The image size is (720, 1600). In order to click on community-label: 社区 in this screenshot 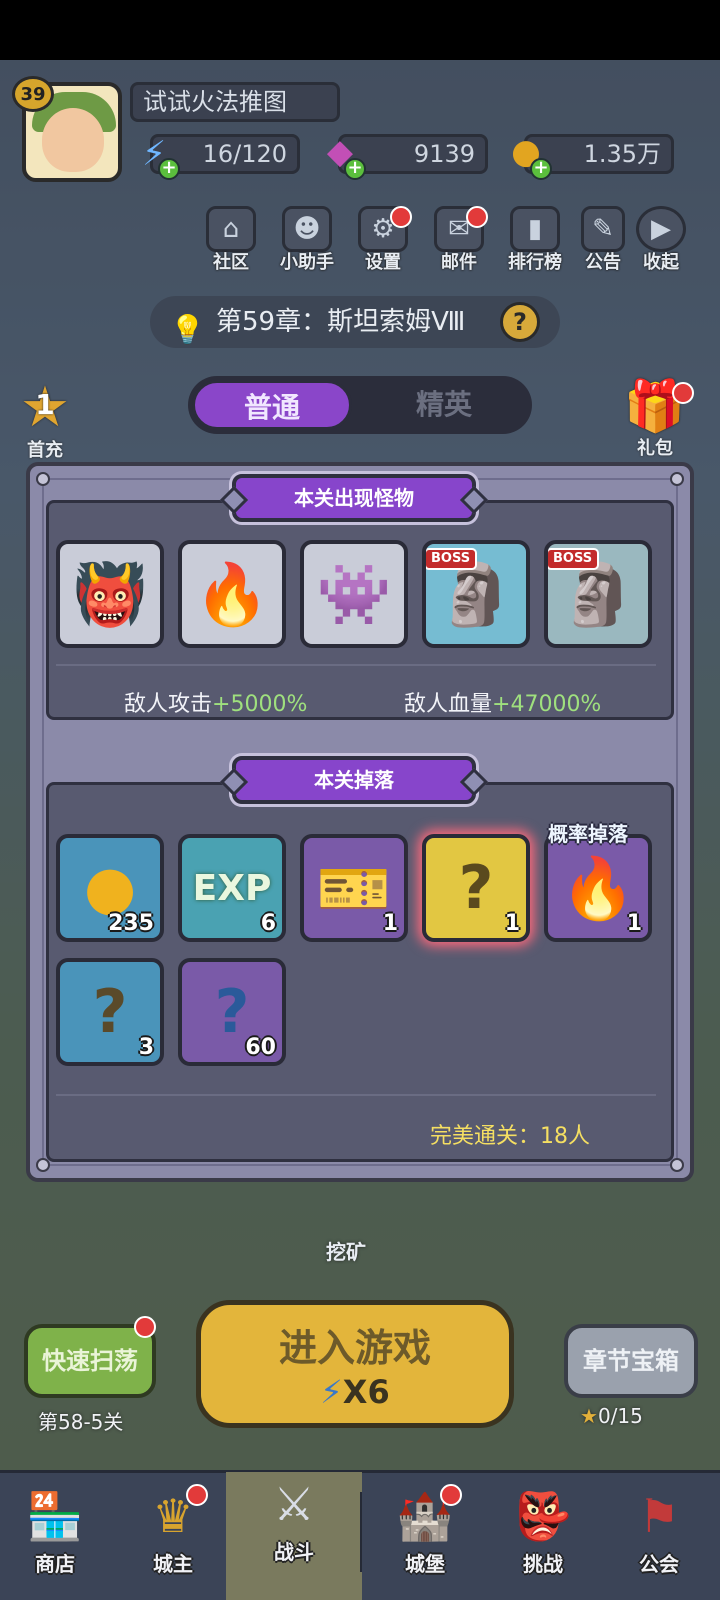, I will do `click(231, 262)`.